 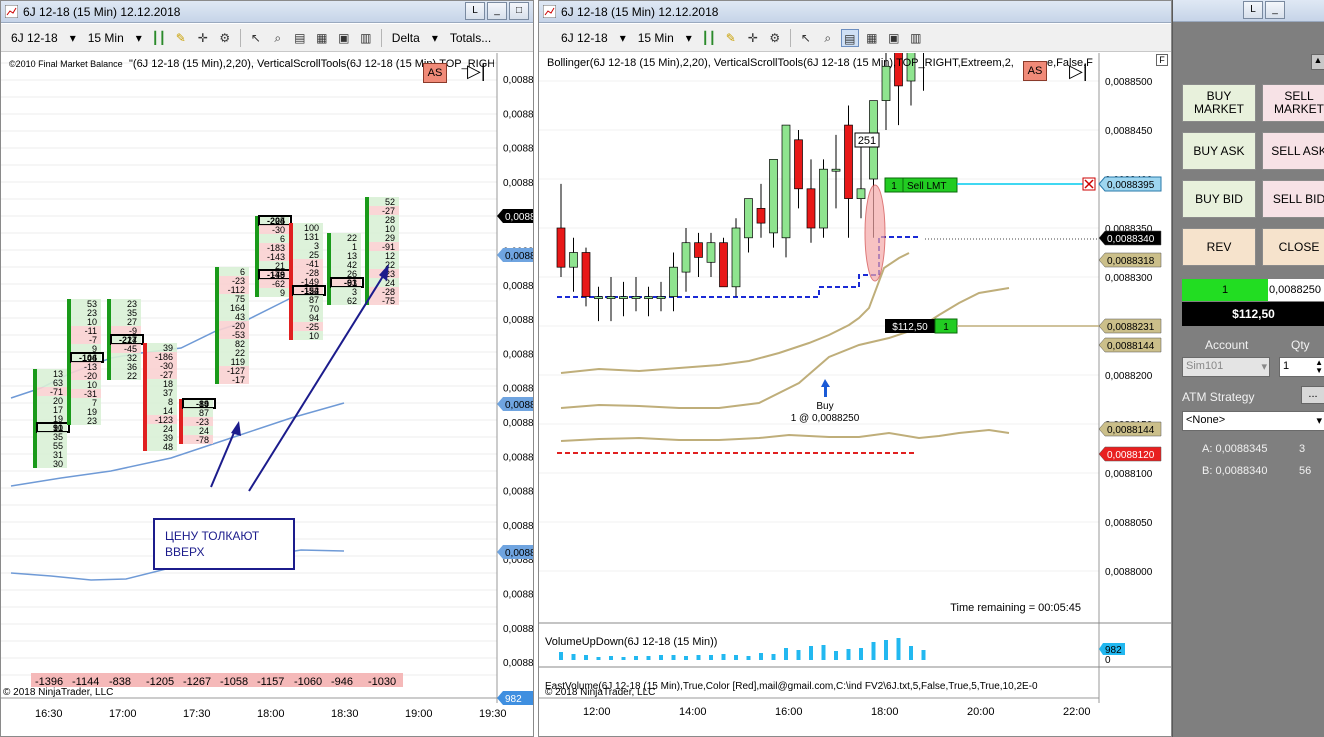 I want to click on indicators-icon: ▤, so click(x=300, y=38).